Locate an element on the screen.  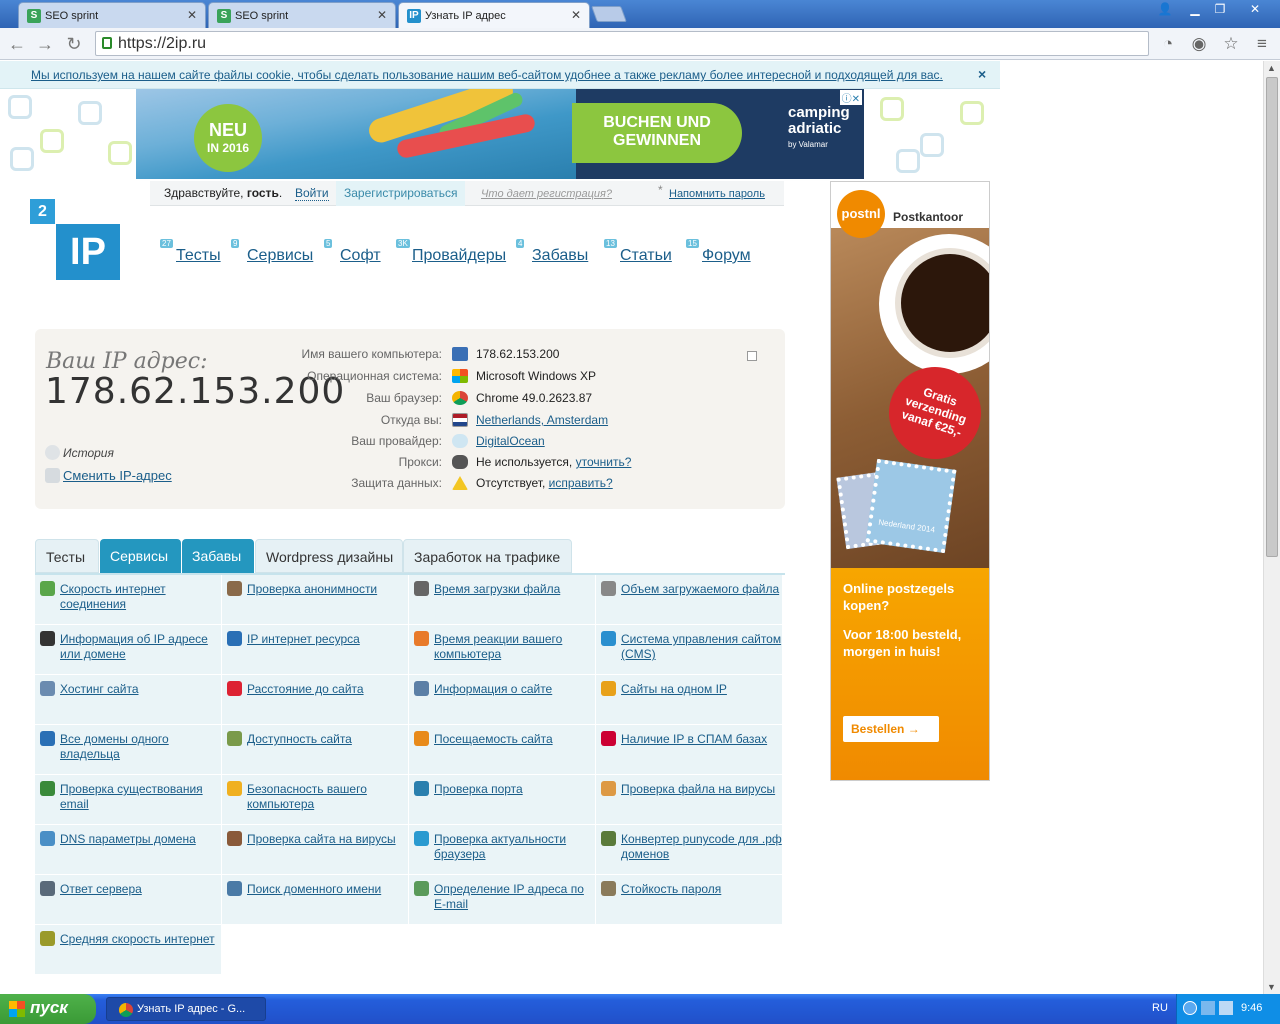
nav-tests: 27 Тесты is located at coordinates (190, 252).